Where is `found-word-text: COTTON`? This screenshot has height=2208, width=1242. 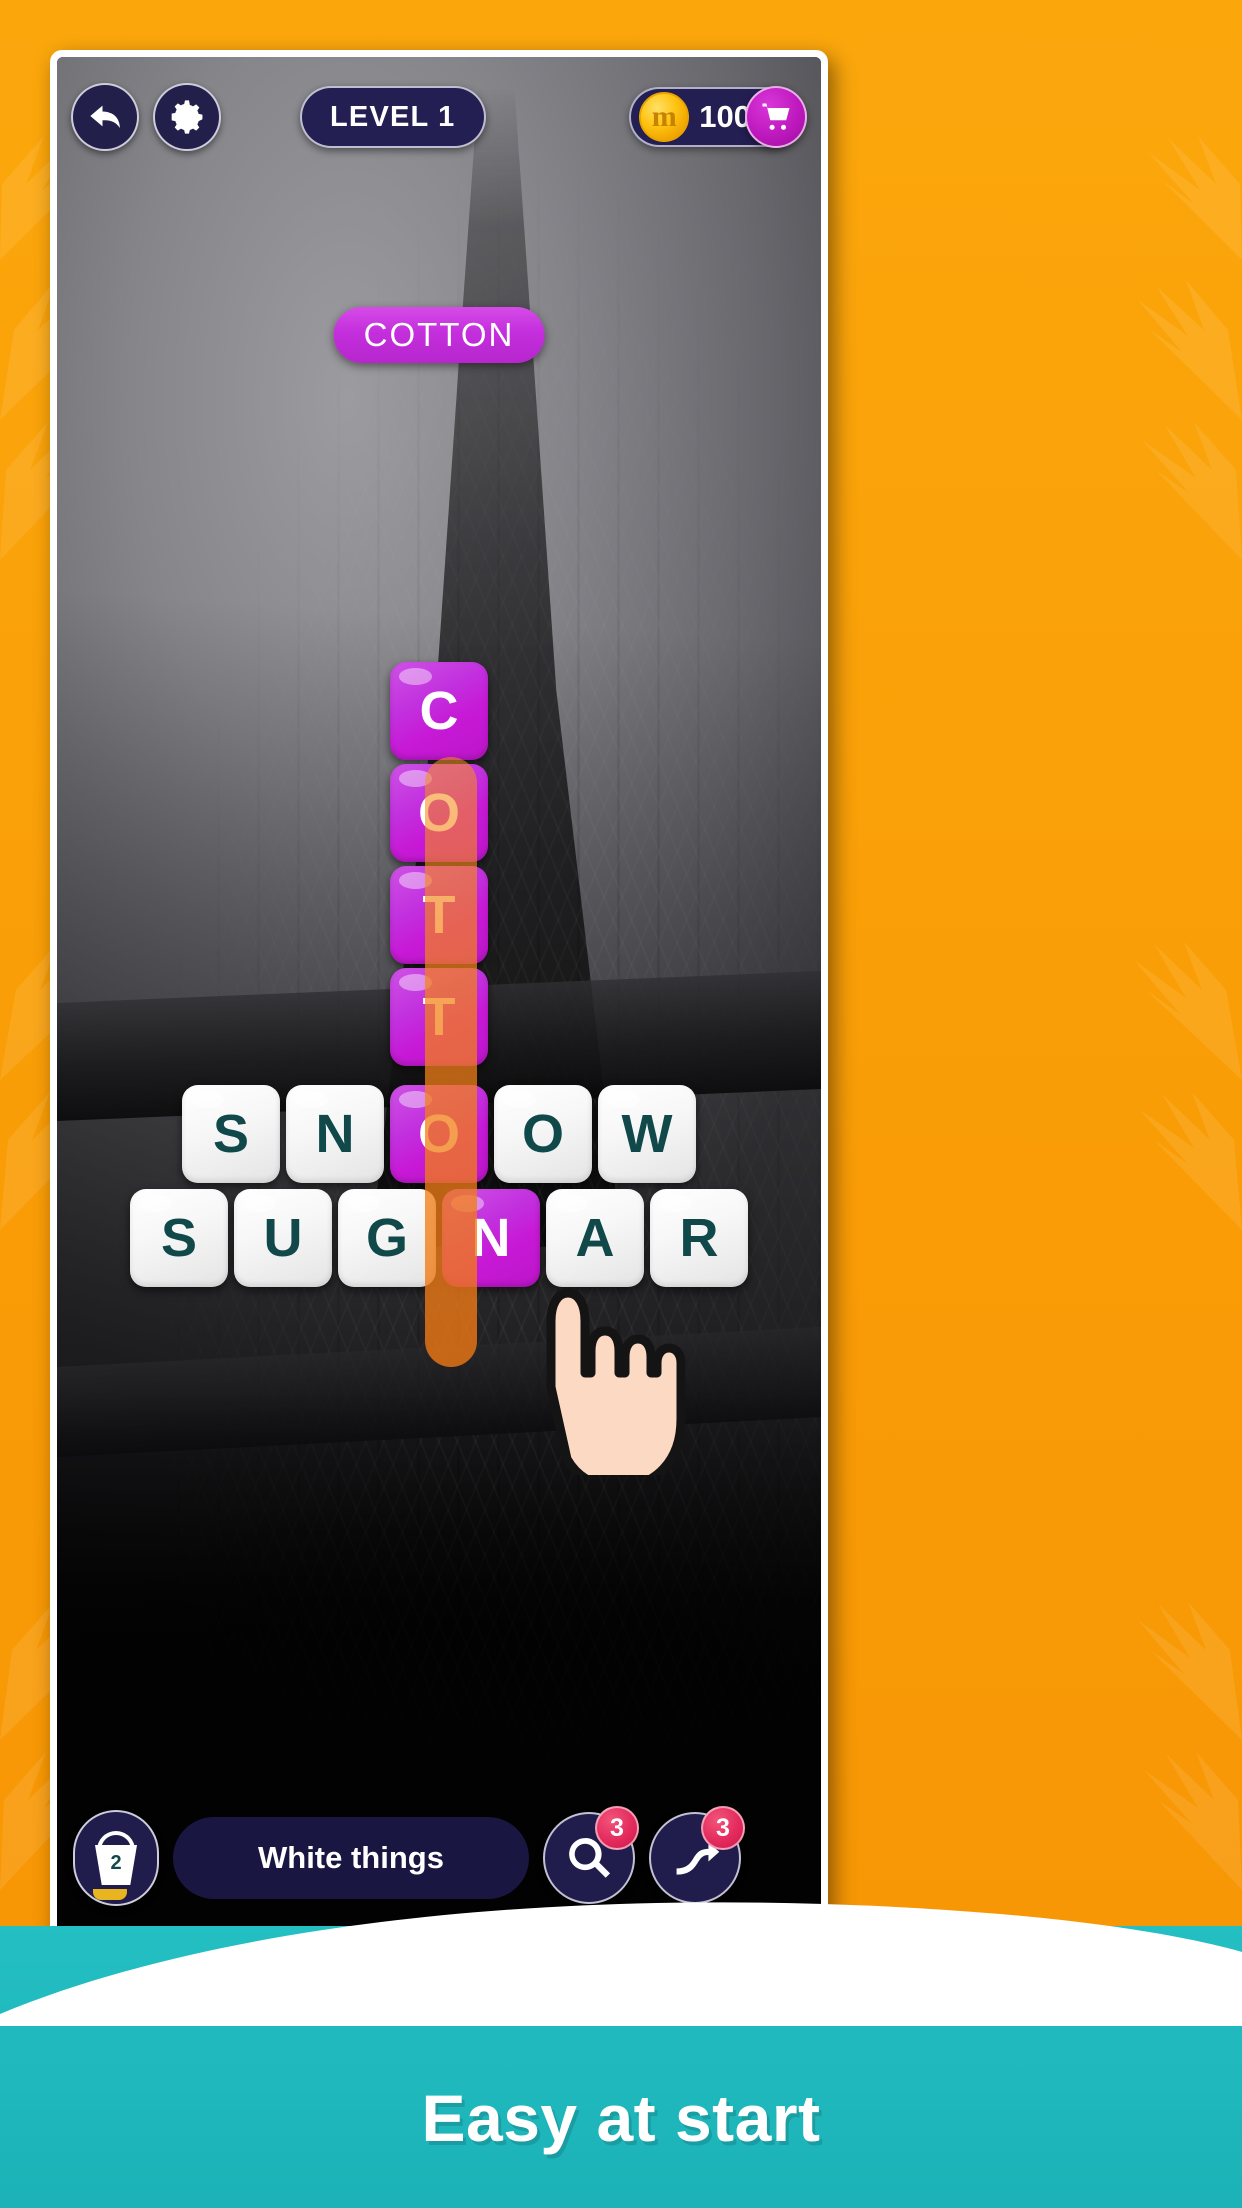
found-word-text: COTTON is located at coordinates (439, 334).